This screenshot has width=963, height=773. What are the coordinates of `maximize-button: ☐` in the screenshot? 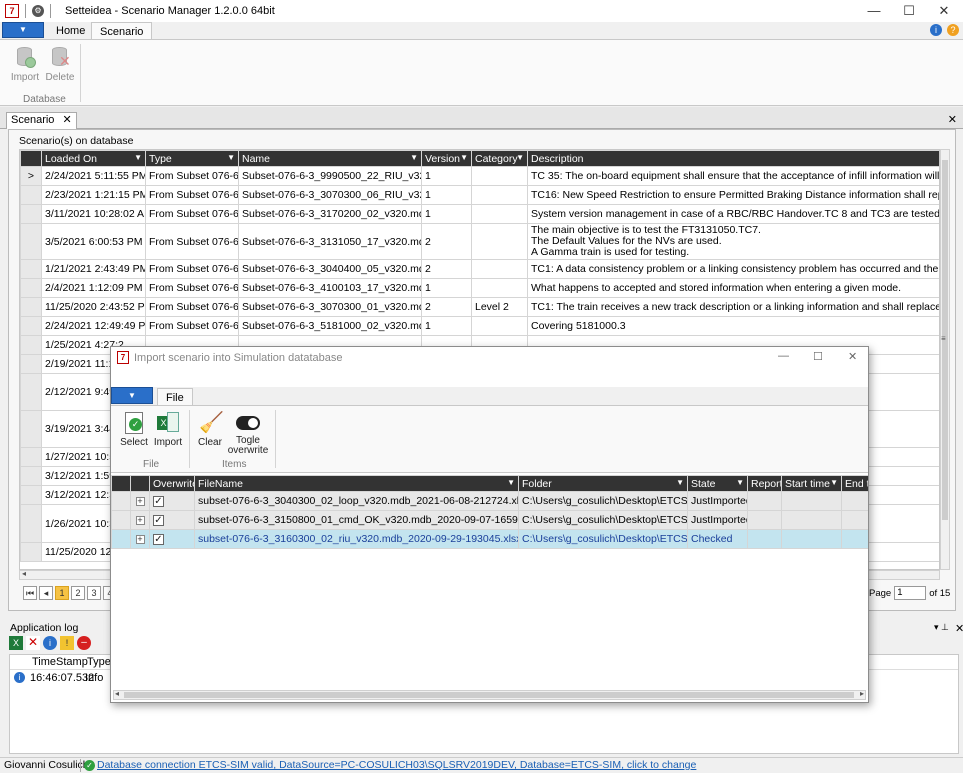 It's located at (909, 11).